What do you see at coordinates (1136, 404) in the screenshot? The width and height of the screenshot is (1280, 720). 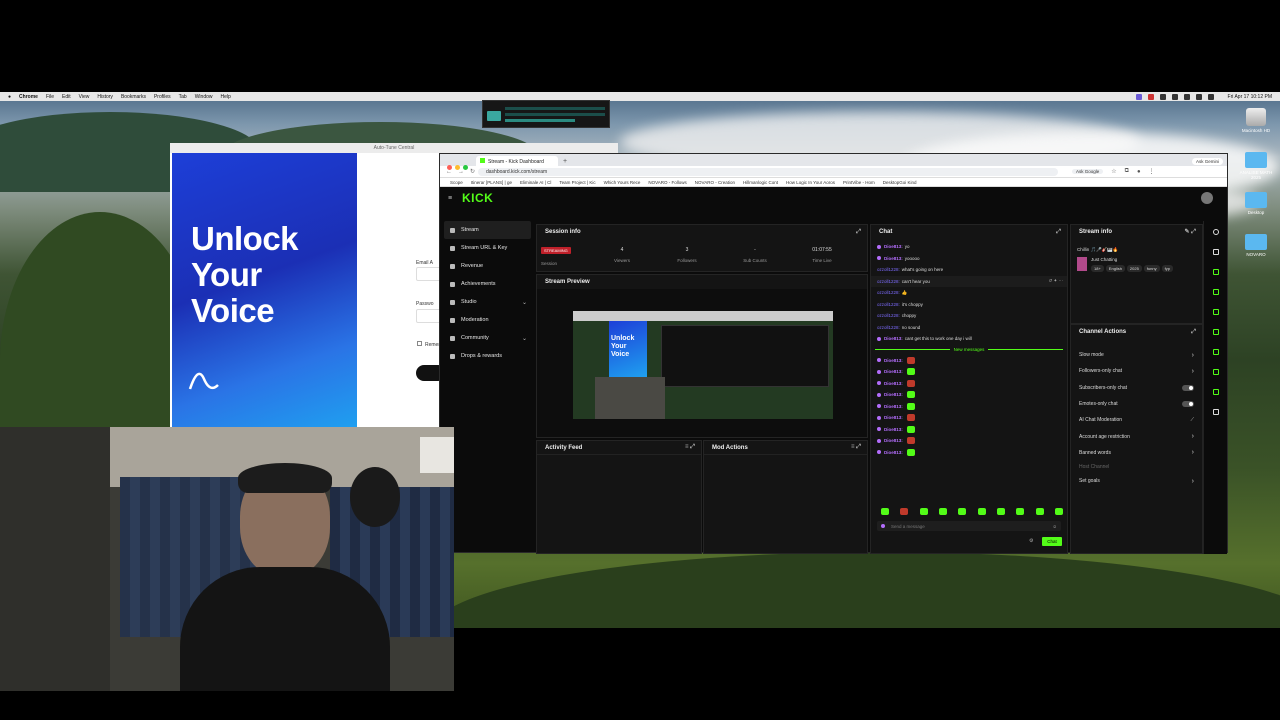 I see `action-emotes-only: Emotes-only chat` at bounding box center [1136, 404].